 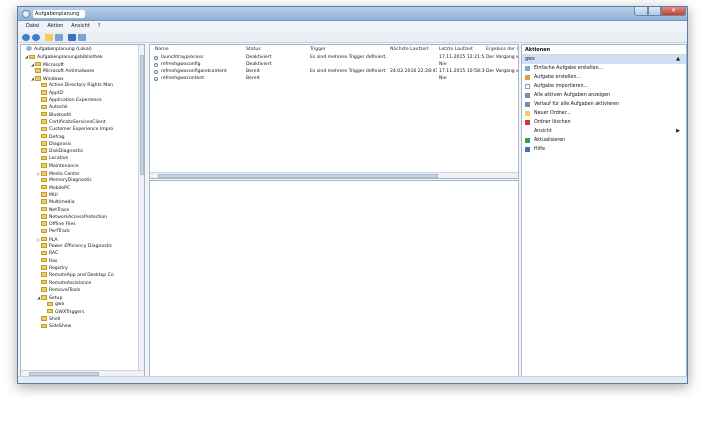 I want to click on menu-datei: Datei, so click(x=32, y=26).